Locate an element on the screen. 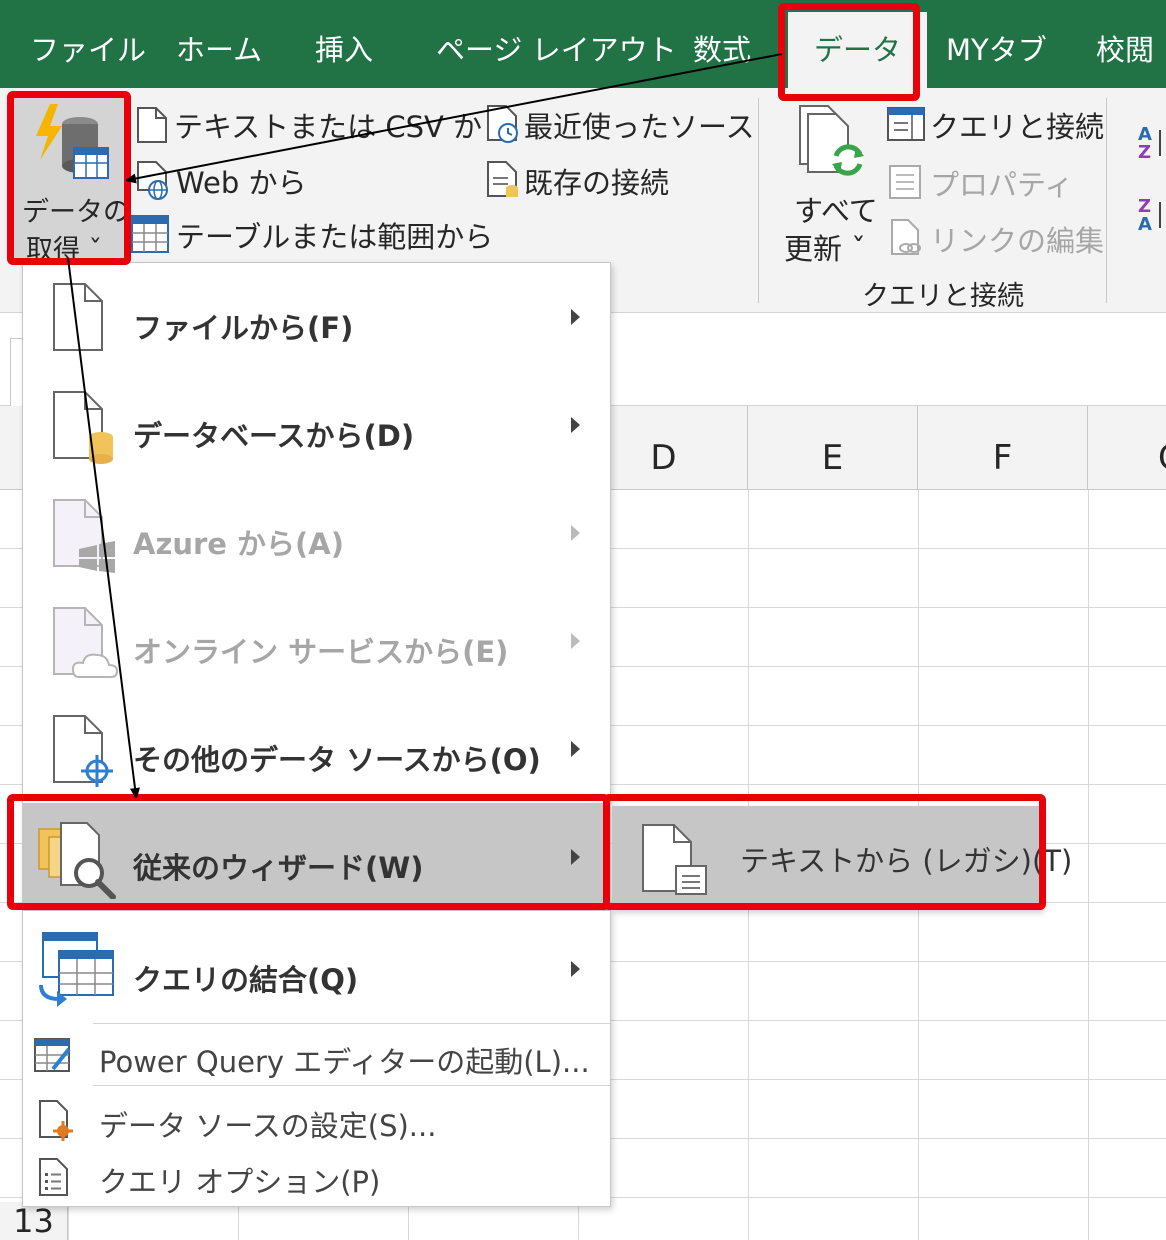 The image size is (1166, 1240). tab-formulas: 数式 is located at coordinates (722, 44).